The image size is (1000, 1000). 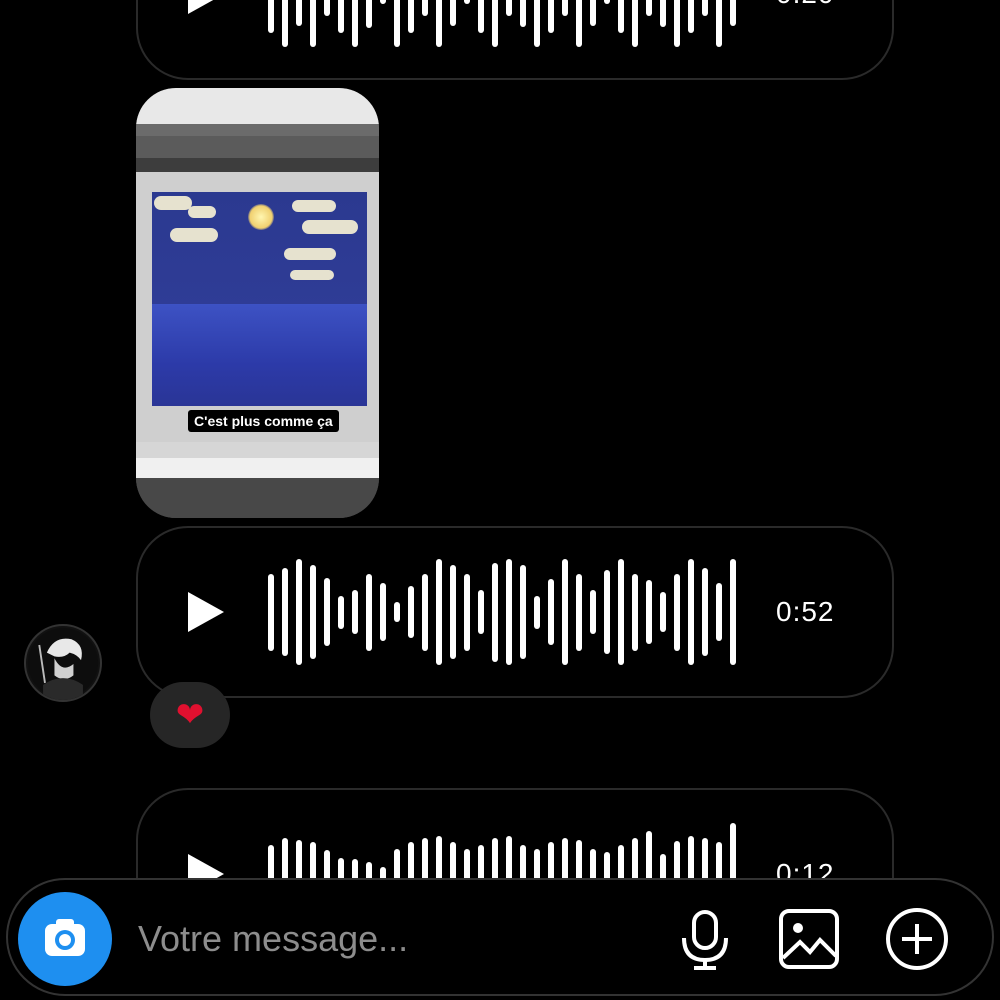 I want to click on camera-icon, so click(x=65, y=937).